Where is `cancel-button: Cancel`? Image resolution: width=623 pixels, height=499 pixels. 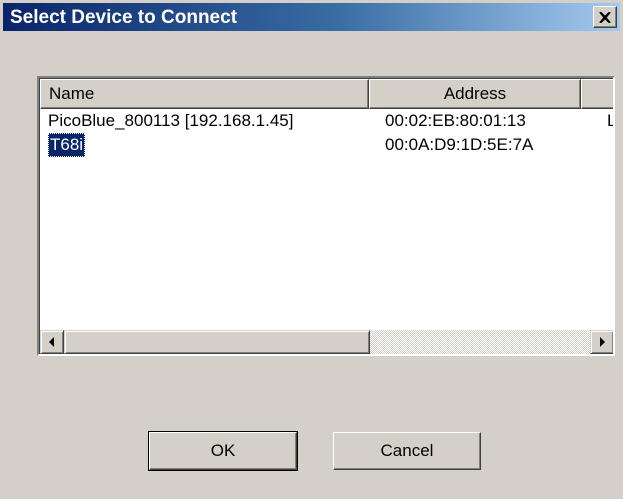 cancel-button: Cancel is located at coordinates (407, 451).